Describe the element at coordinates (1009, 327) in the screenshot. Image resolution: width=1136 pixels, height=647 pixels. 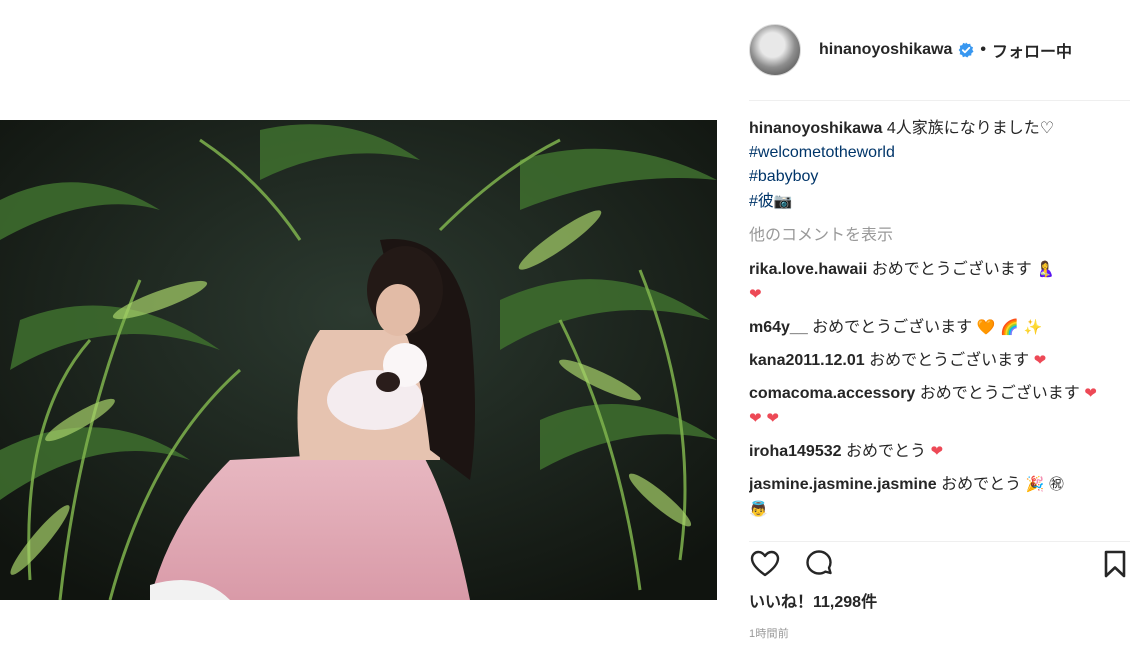
I see `comment-emoji: 🧡 🌈 ✨` at that location.